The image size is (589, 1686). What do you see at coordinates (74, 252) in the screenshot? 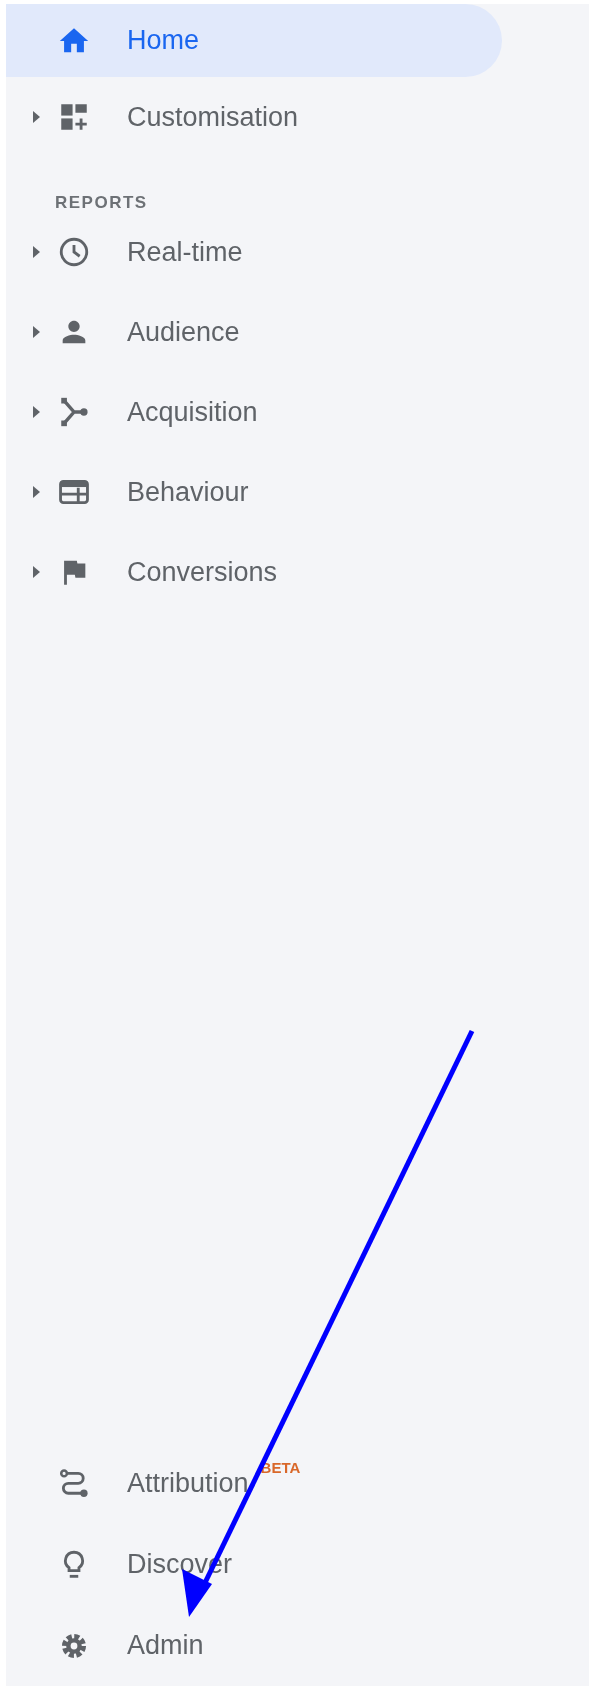
I see `clock-icon` at bounding box center [74, 252].